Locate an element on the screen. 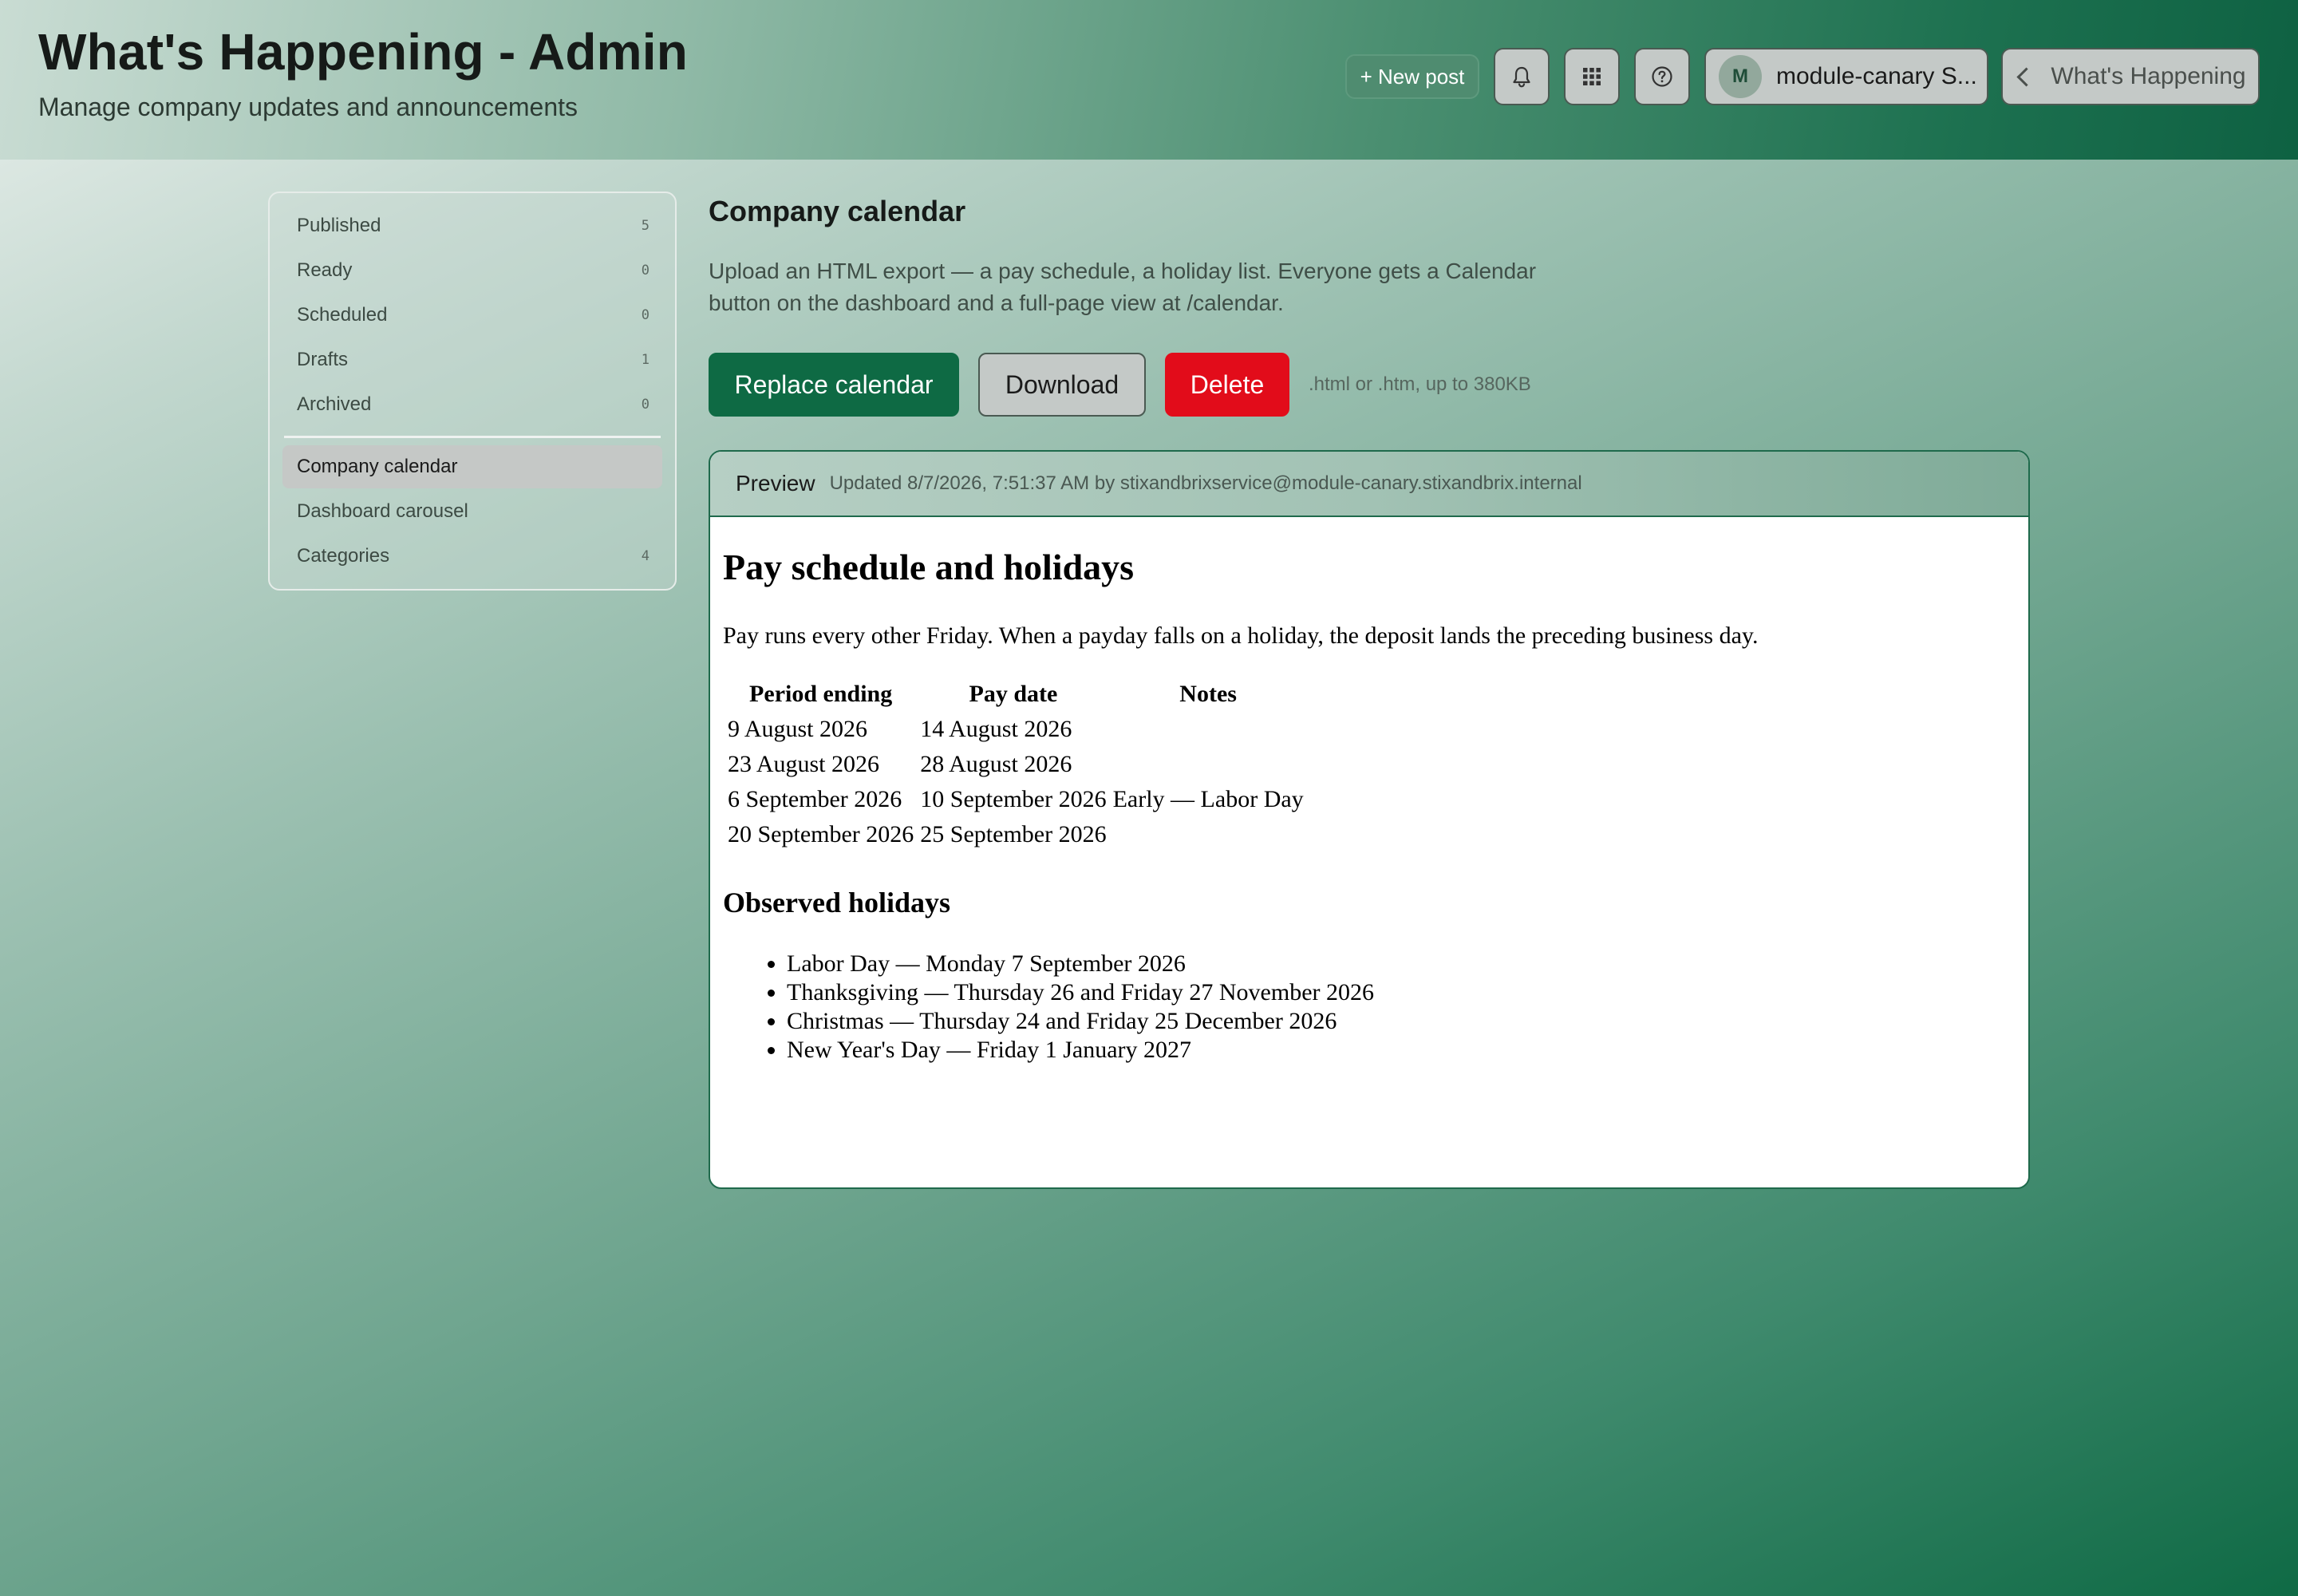 The width and height of the screenshot is (2298, 1596). preview-label: Preview is located at coordinates (775, 484).